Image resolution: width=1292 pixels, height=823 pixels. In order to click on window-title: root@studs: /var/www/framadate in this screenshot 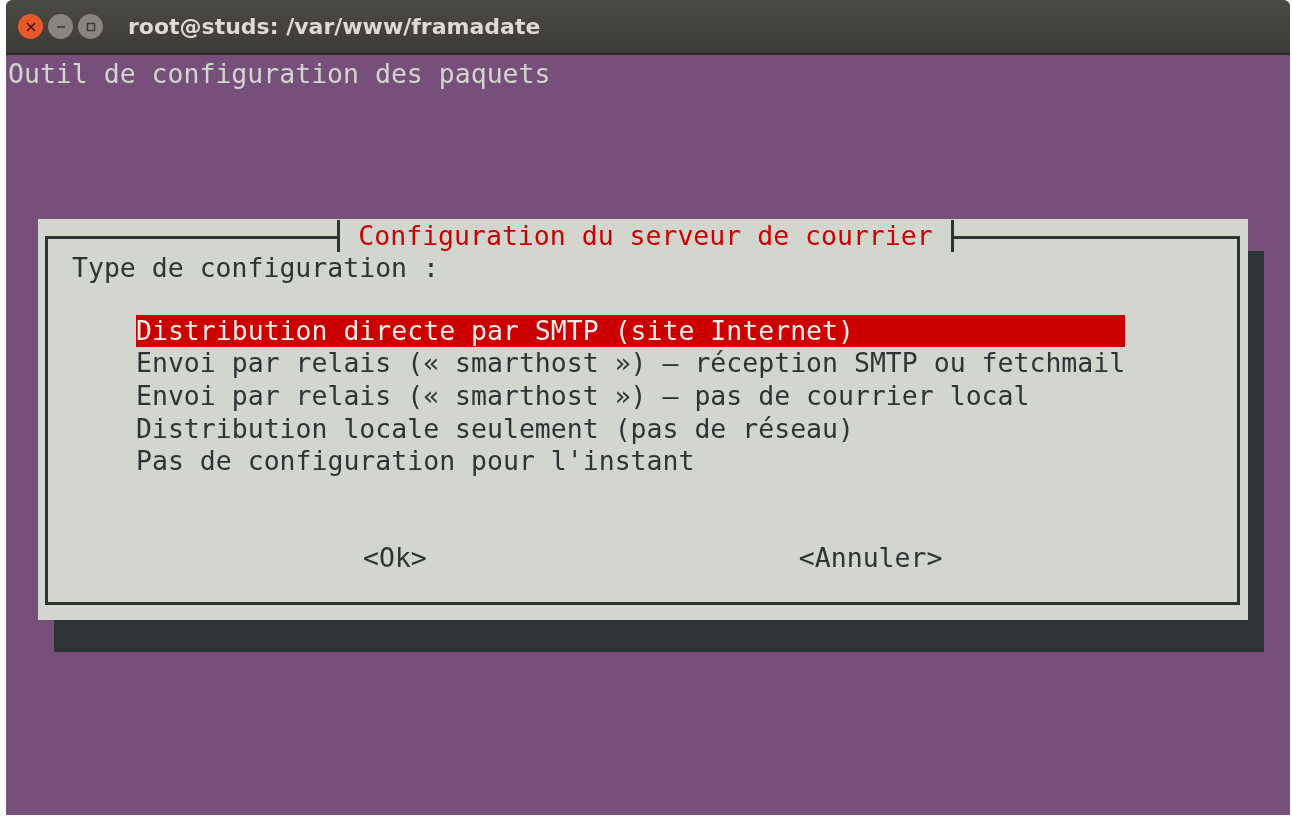, I will do `click(334, 26)`.